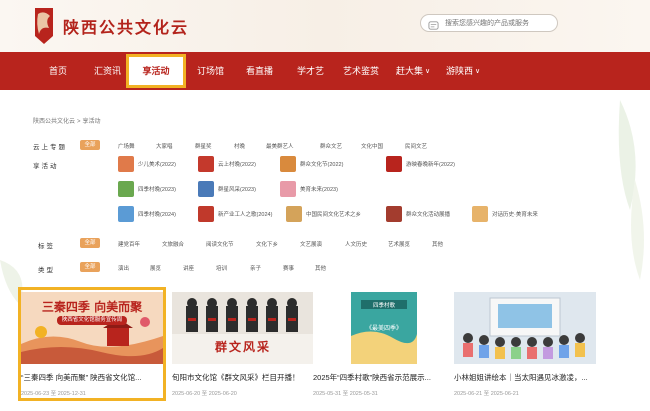 This screenshot has height=411, width=650. Describe the element at coordinates (515, 215) in the screenshot. I see `activity-label: 对话历史·美育未来` at that location.